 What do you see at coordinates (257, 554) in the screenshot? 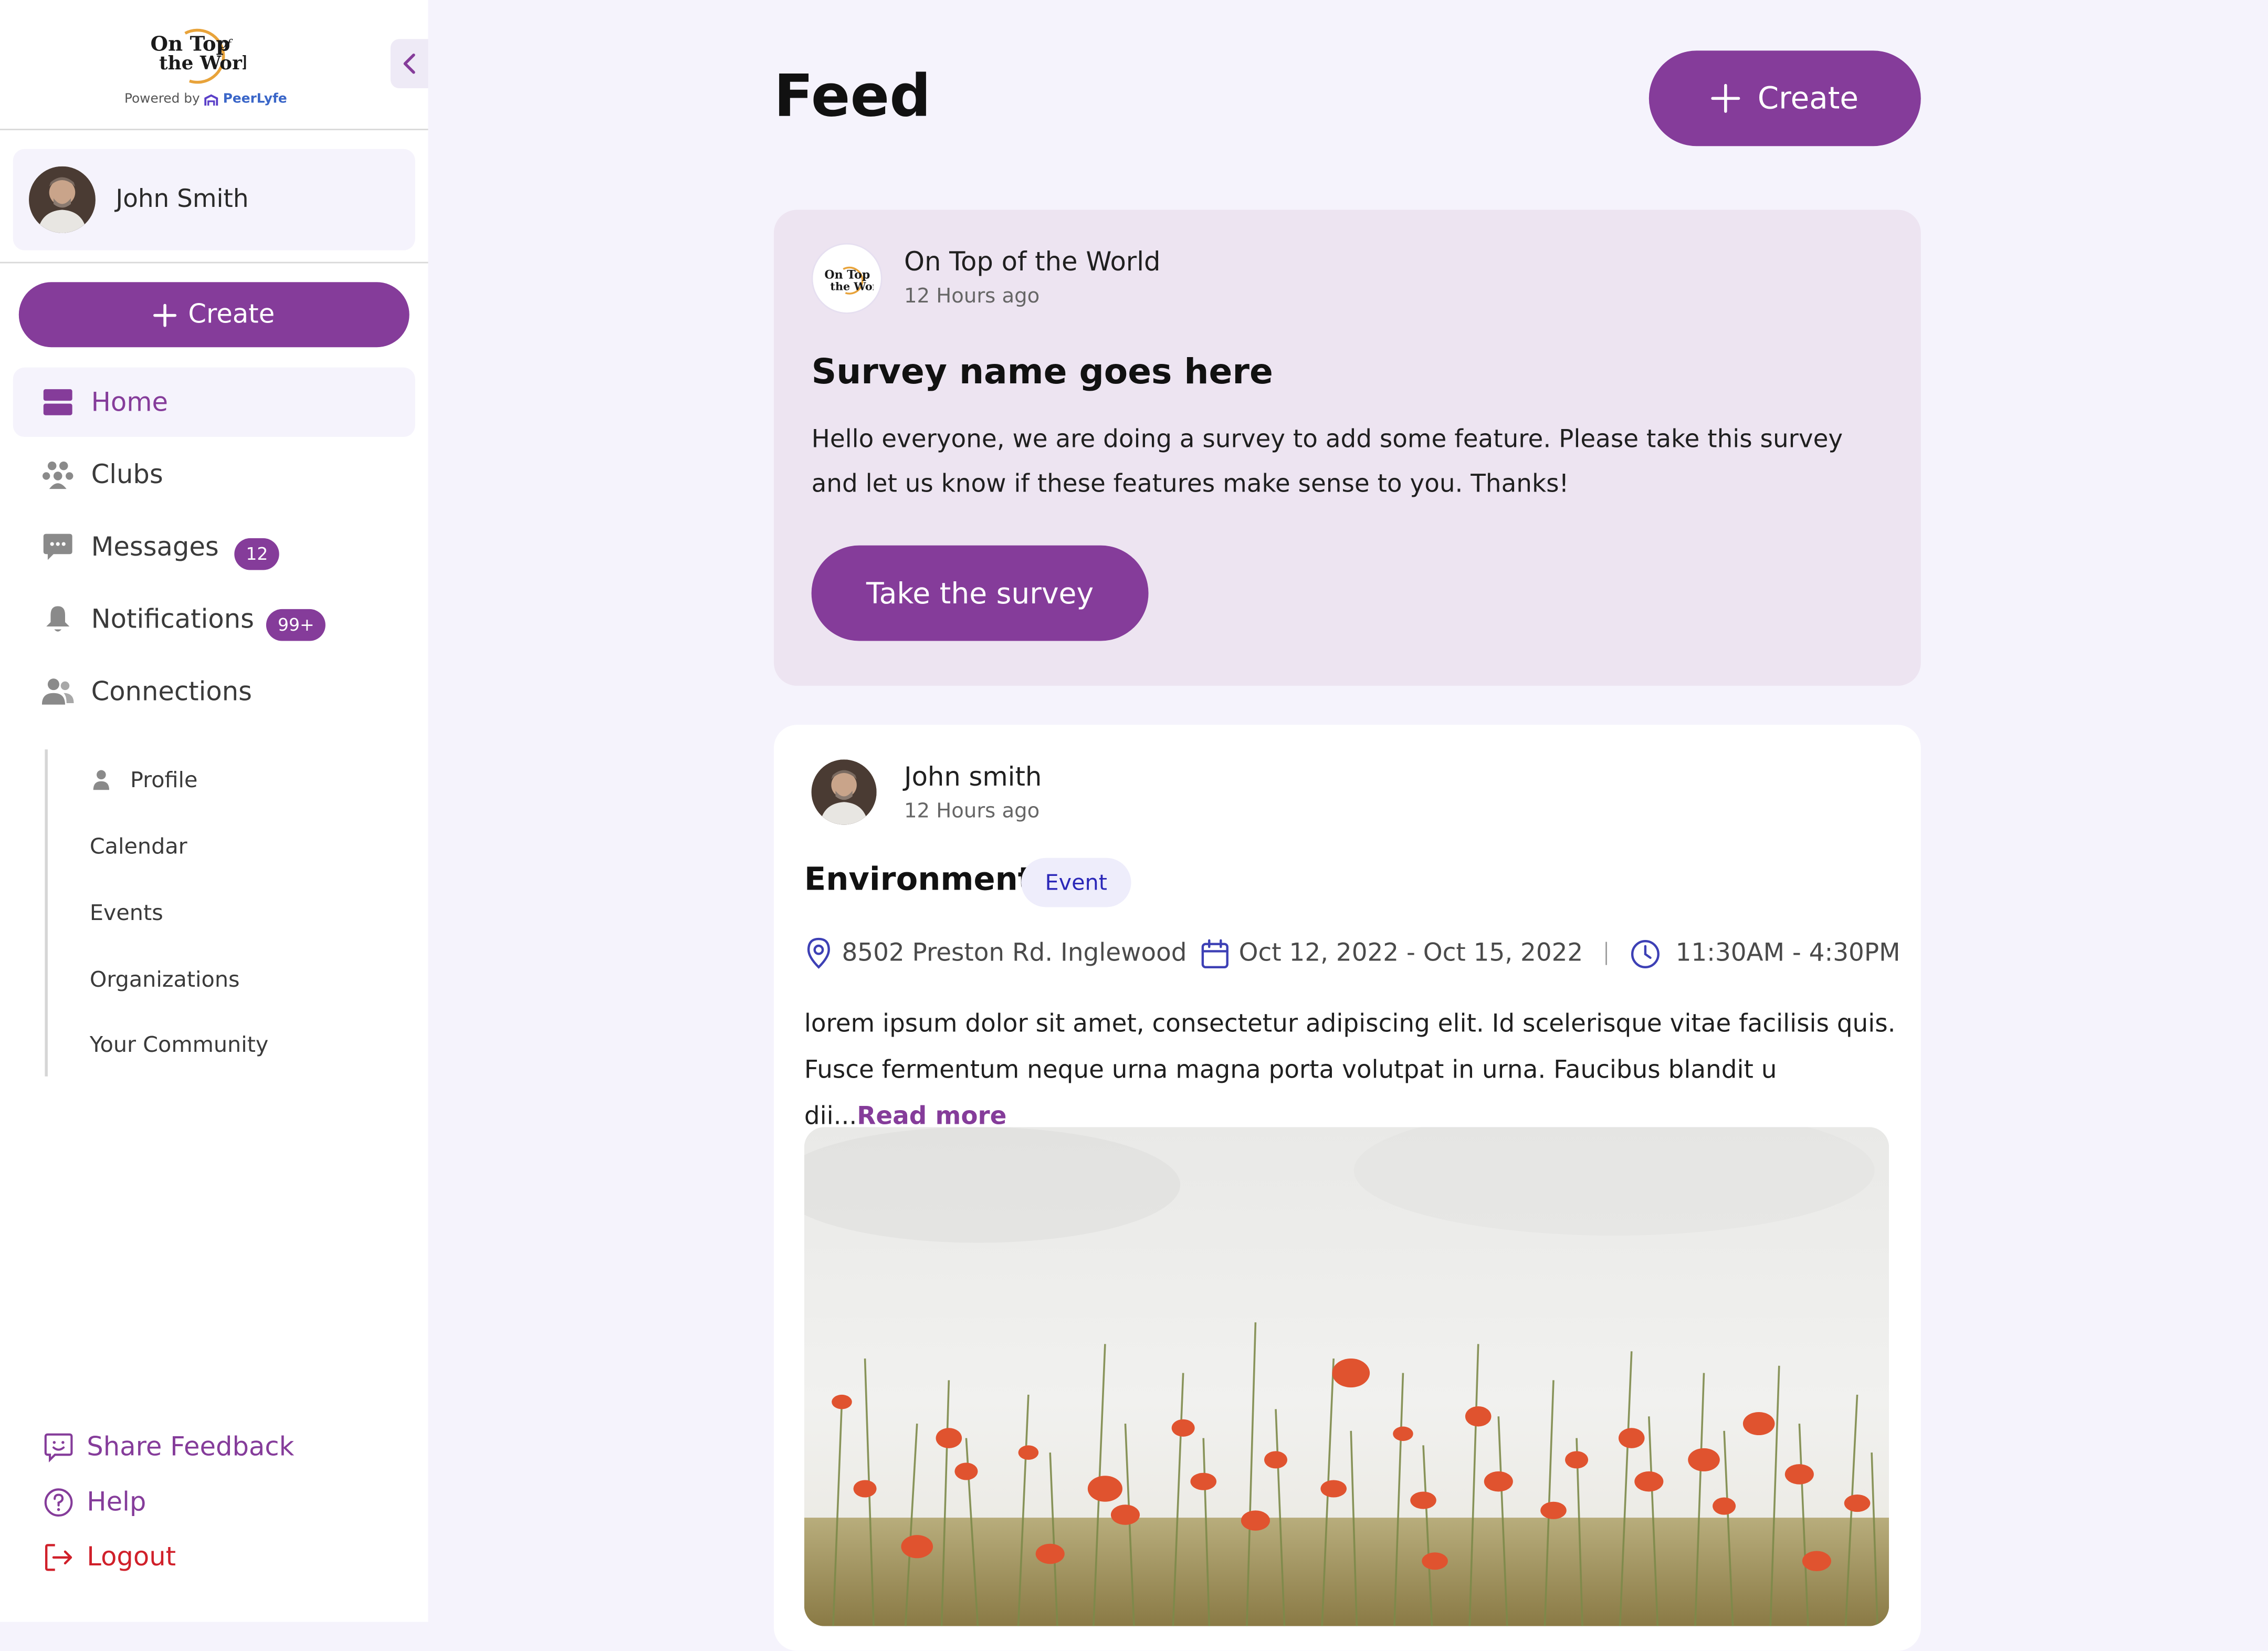
I see `messages-badge: 12` at bounding box center [257, 554].